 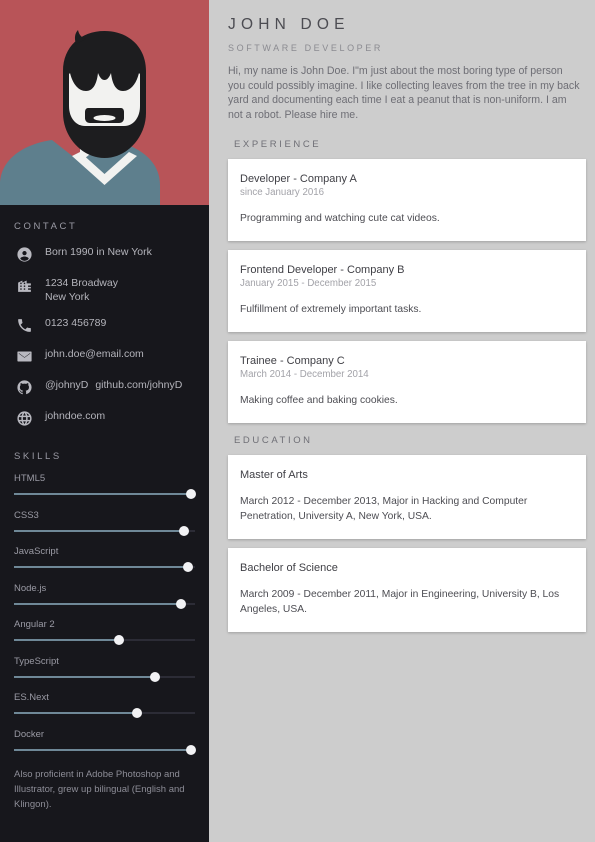 I want to click on contact-item-website: johndoe.com, so click(x=104, y=418).